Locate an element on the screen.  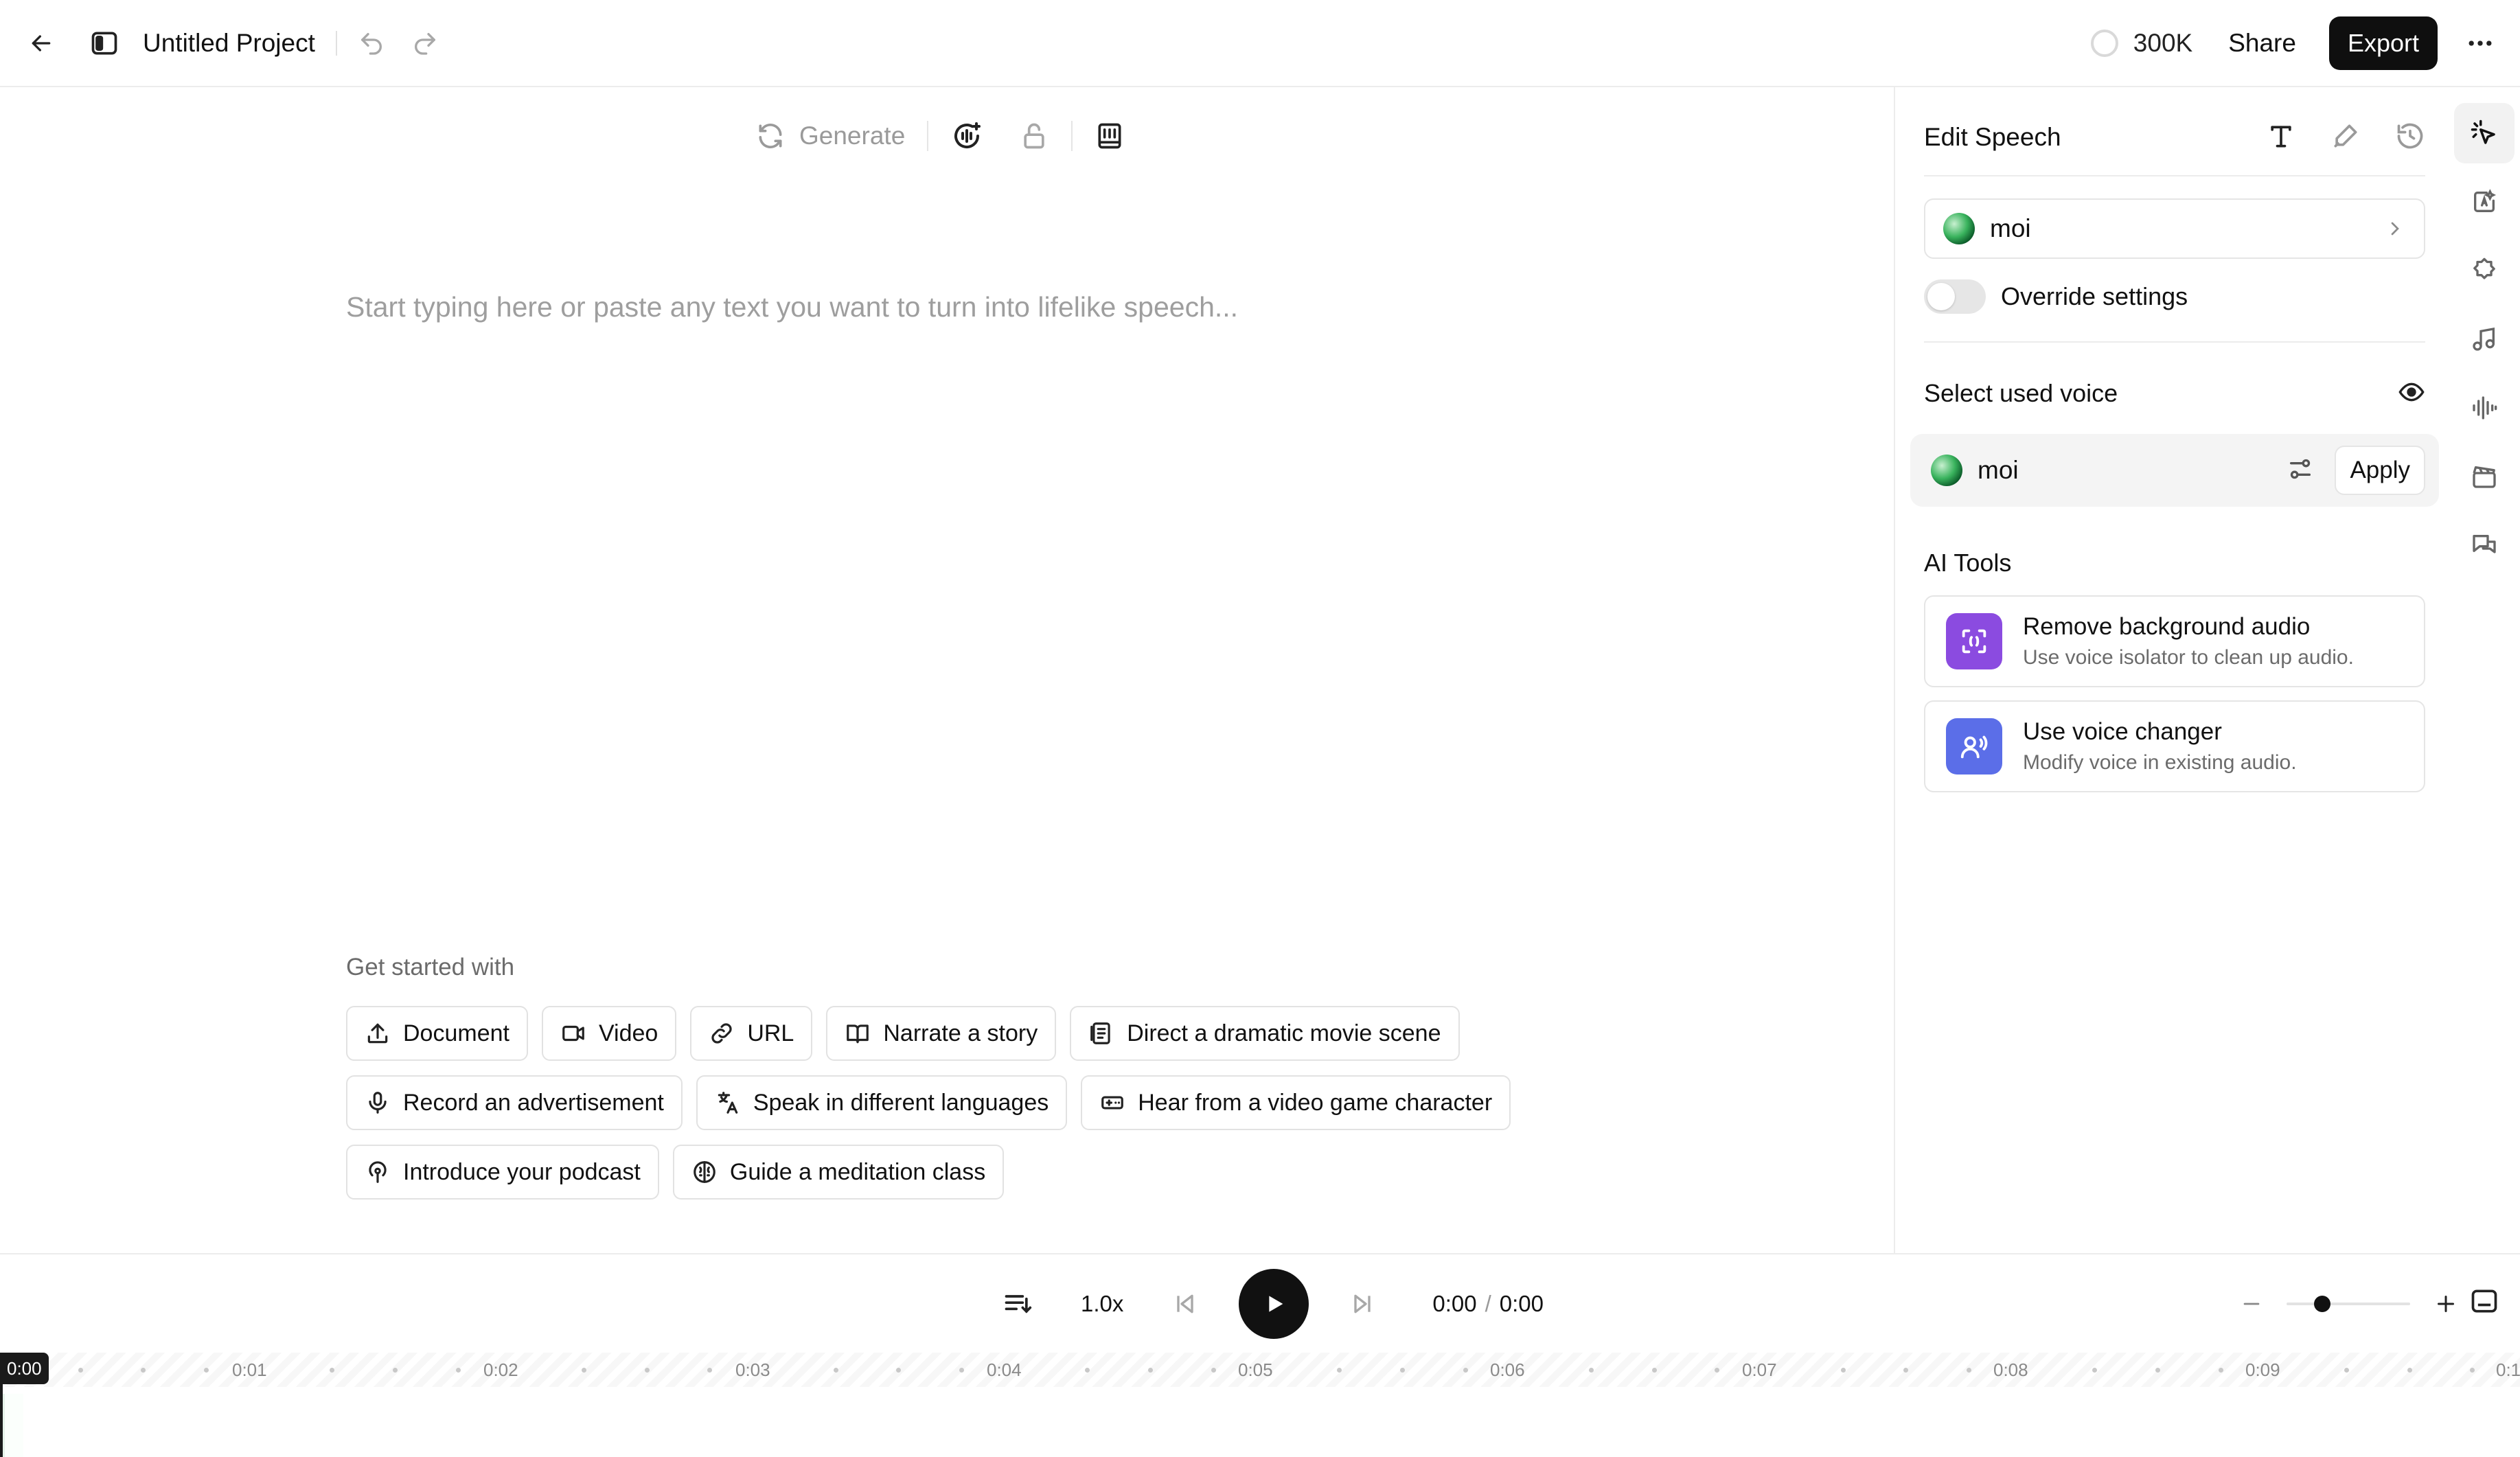
zoom-slider-handle is located at coordinates (2322, 1303).